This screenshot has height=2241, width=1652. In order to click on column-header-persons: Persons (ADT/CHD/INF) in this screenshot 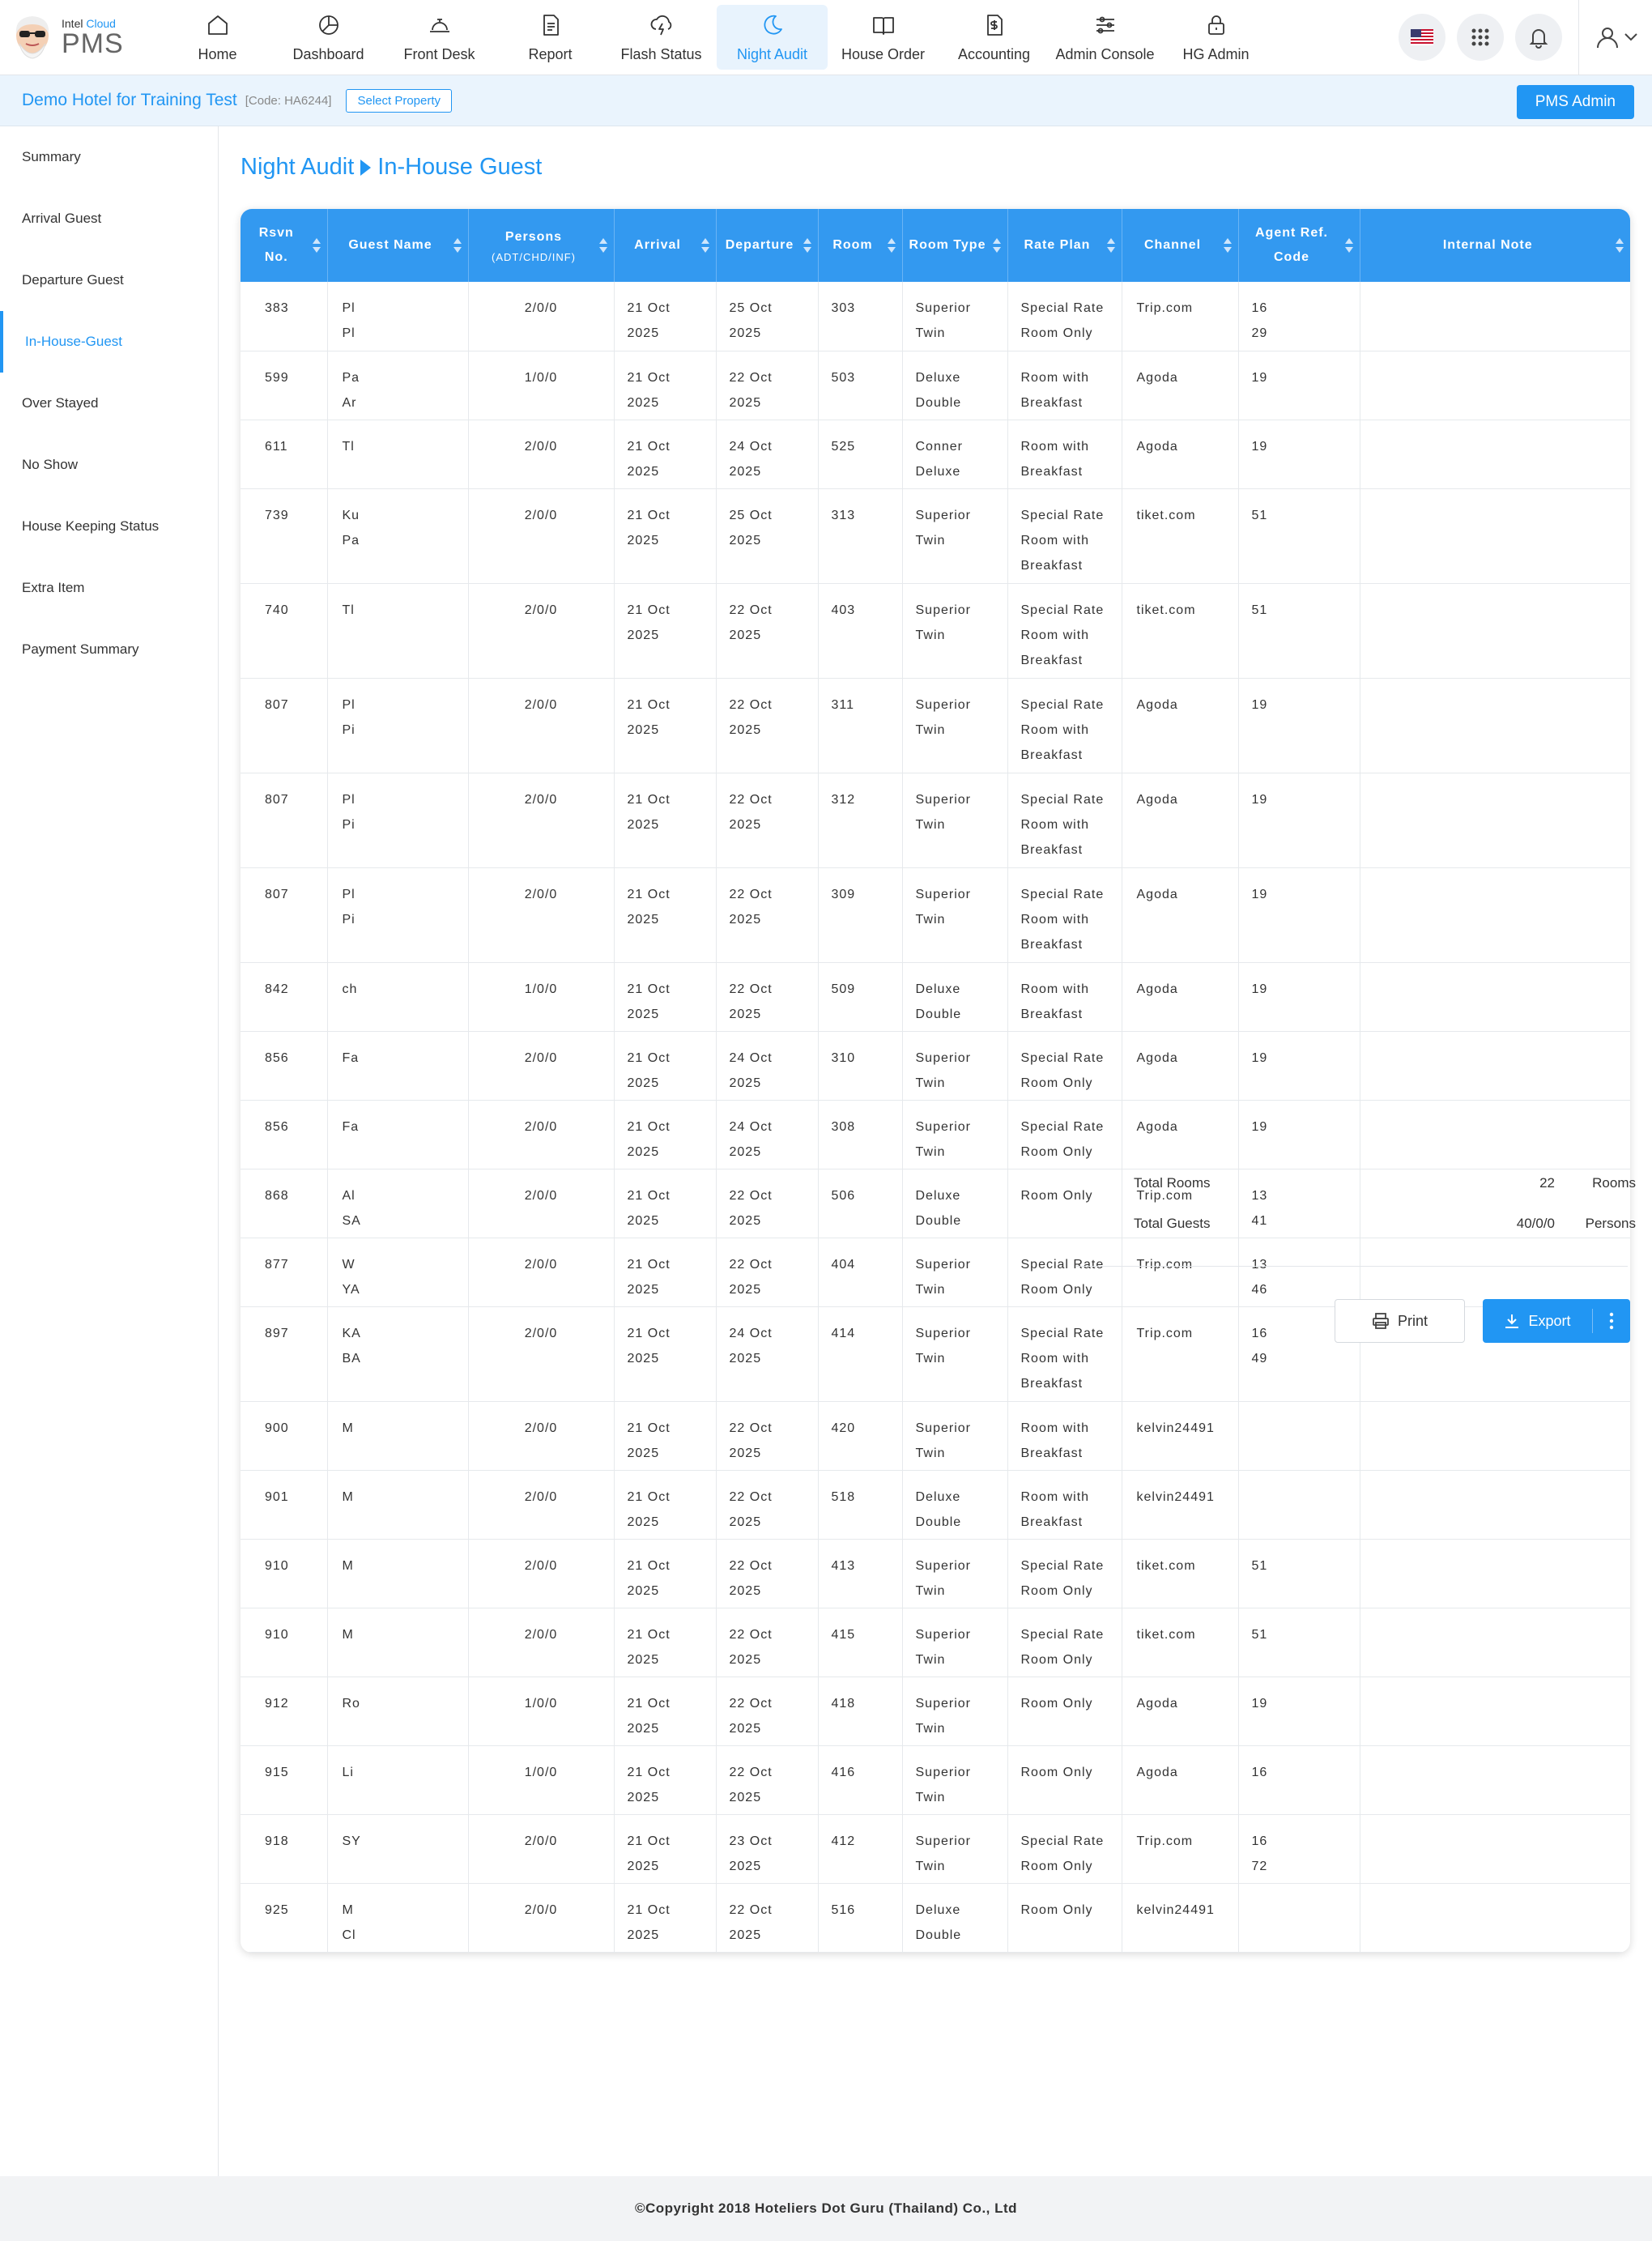, I will do `click(541, 245)`.